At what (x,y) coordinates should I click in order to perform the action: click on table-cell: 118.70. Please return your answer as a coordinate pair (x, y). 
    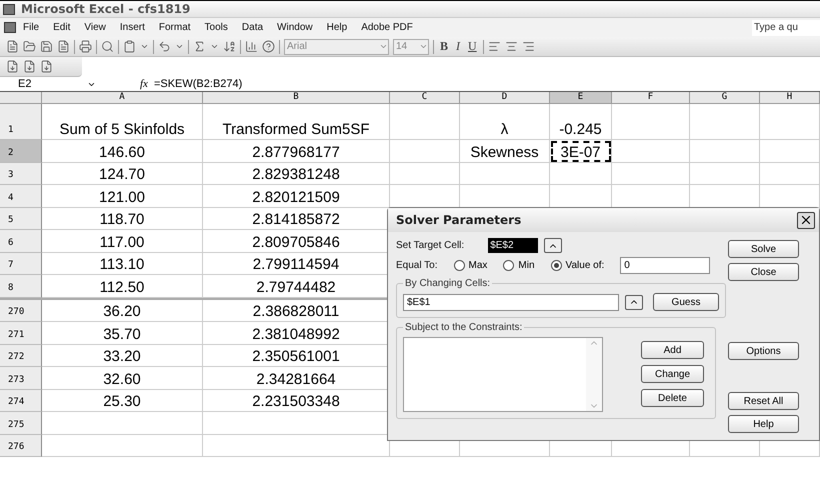
    Looking at the image, I should click on (122, 219).